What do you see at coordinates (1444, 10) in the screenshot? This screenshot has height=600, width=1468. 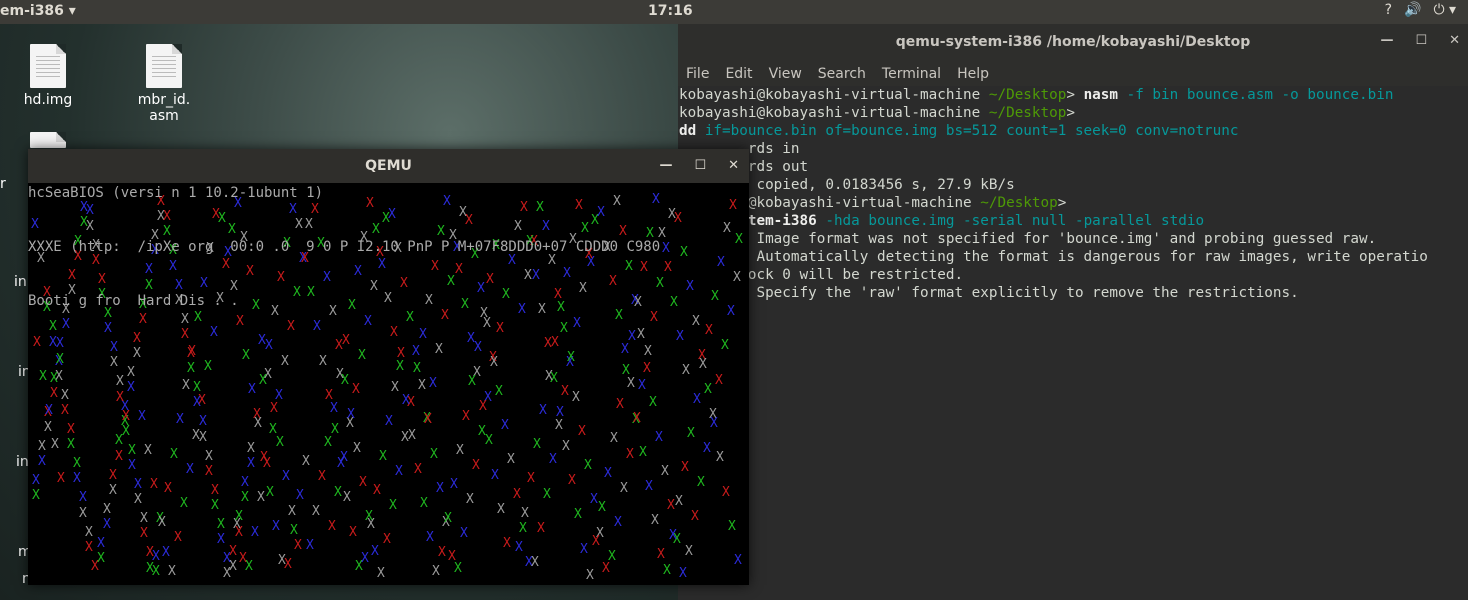 I see `power-icon: ⏻ ▾` at bounding box center [1444, 10].